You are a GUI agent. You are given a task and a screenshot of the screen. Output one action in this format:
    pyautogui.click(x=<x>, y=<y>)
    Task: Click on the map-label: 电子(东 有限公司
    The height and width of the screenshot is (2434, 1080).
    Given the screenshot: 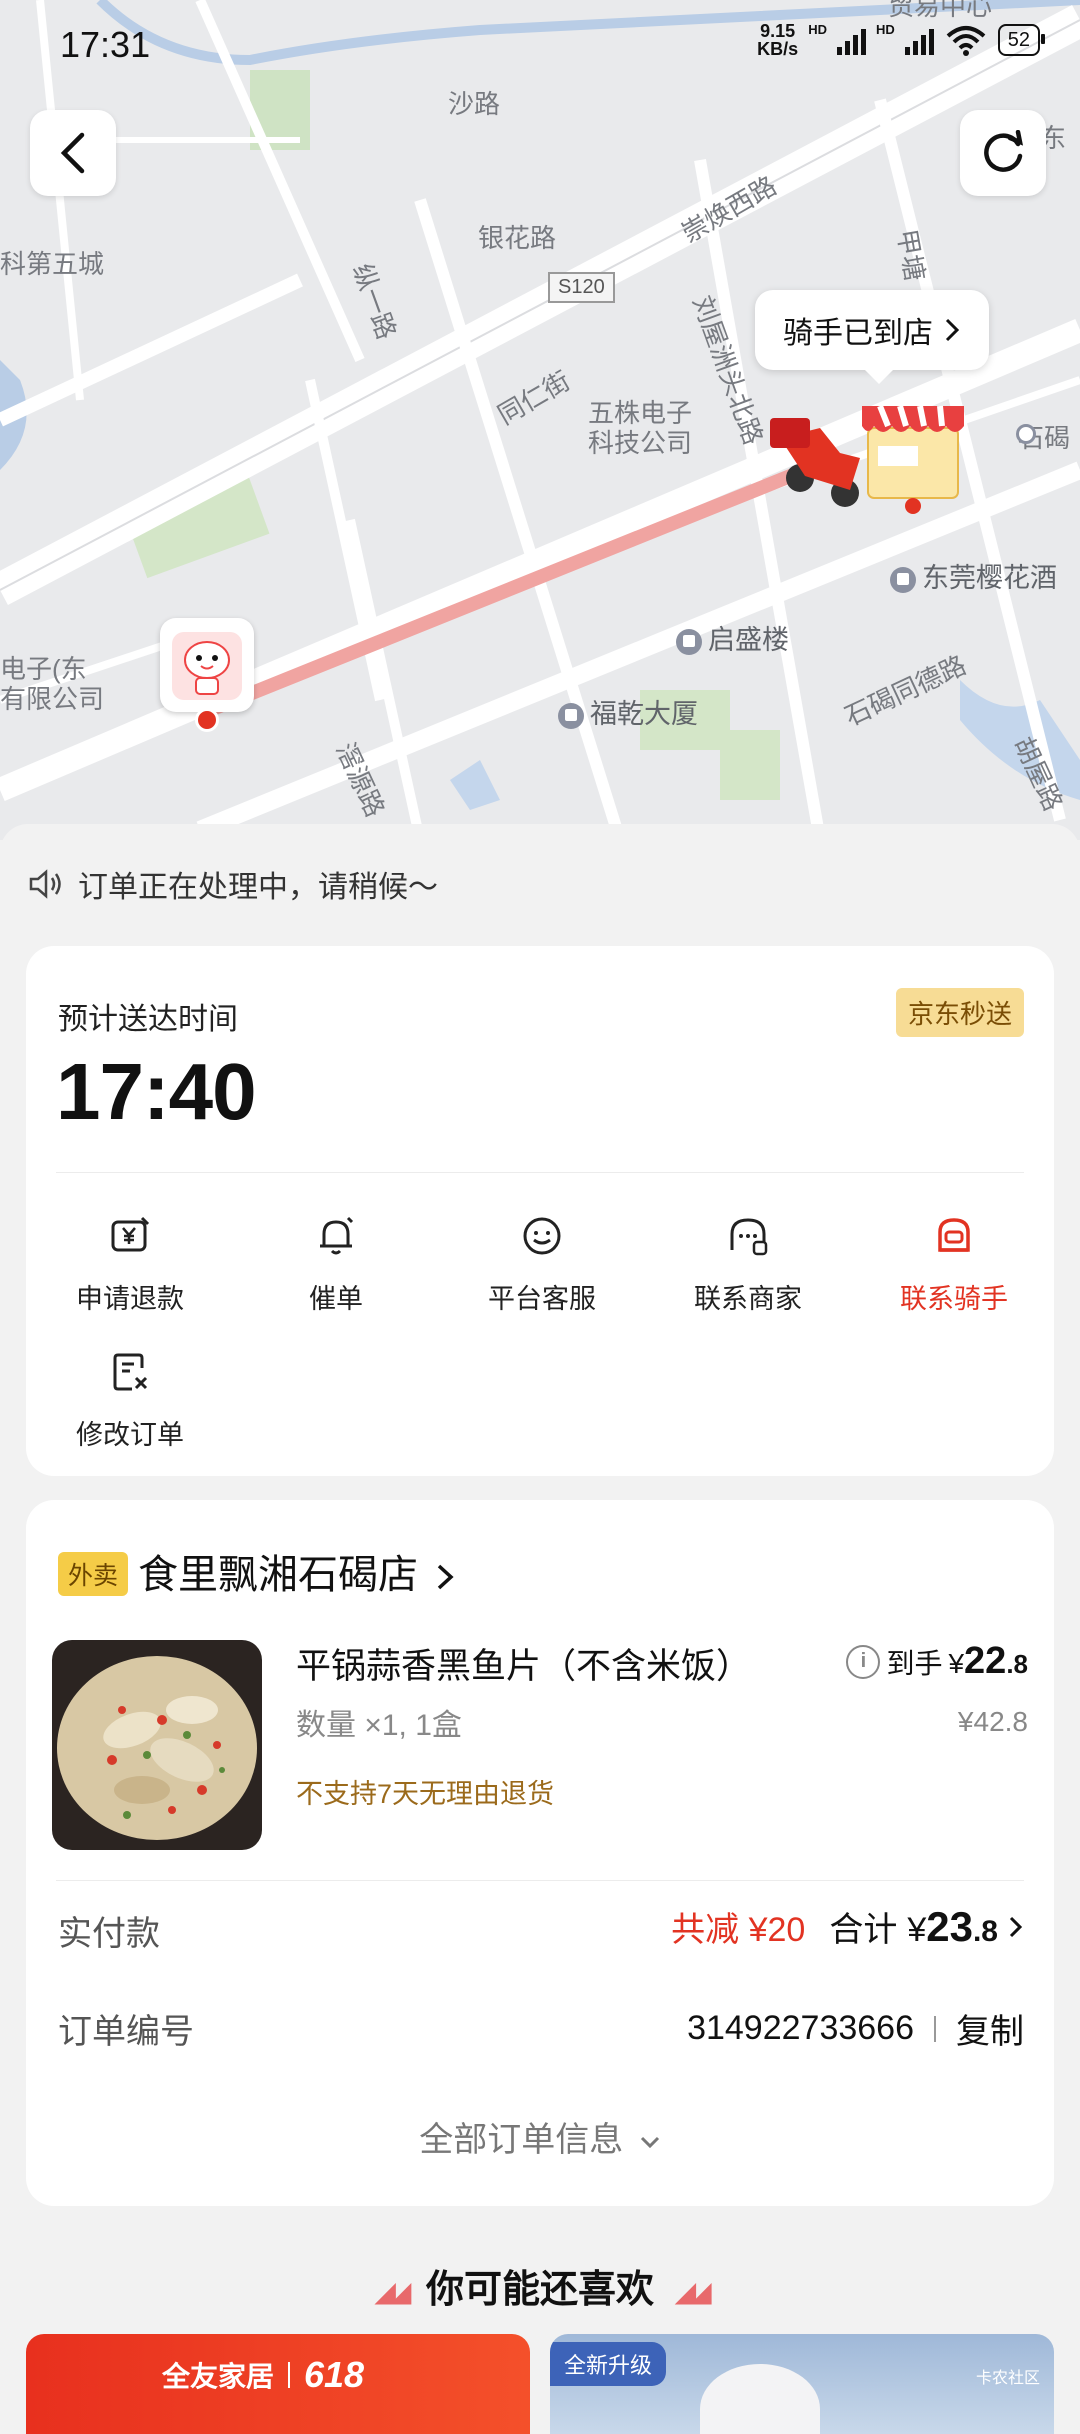 What is the action you would take?
    pyautogui.click(x=52, y=684)
    